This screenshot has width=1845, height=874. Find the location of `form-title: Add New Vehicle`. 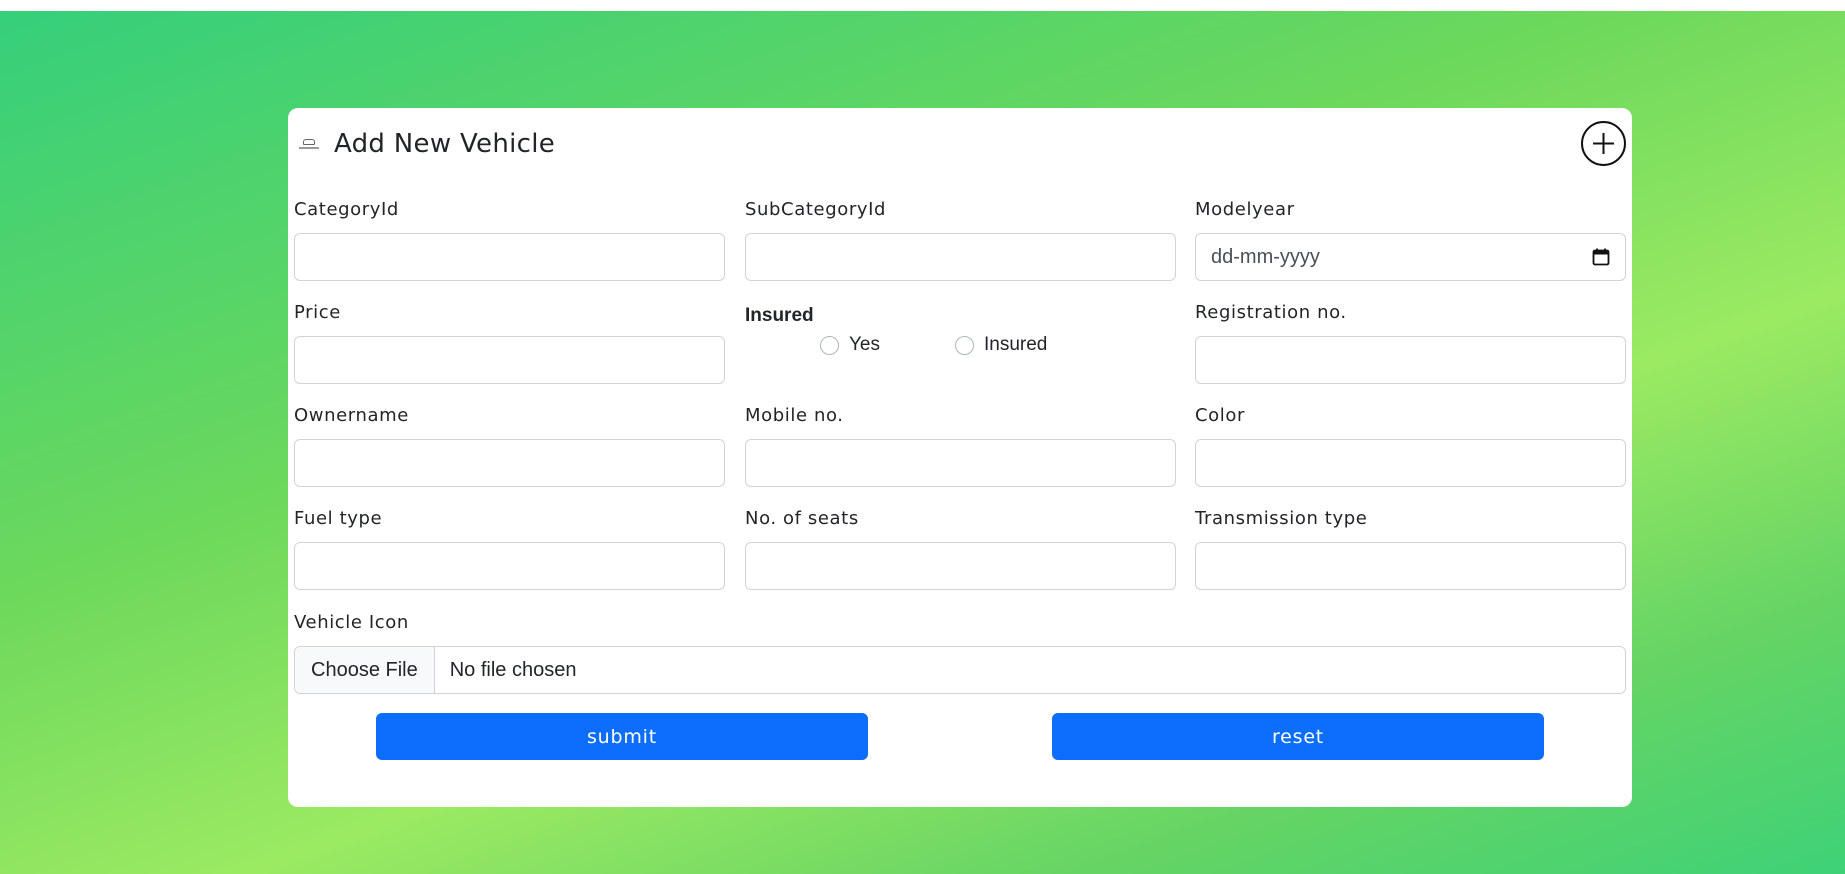

form-title: Add New Vehicle is located at coordinates (445, 144).